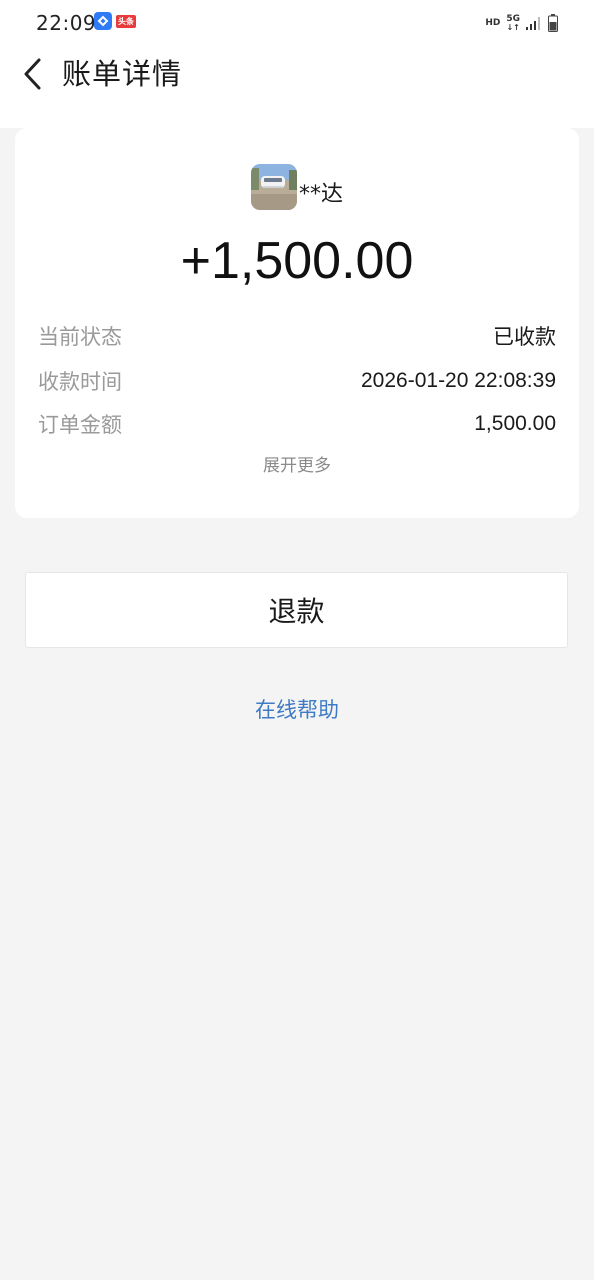 This screenshot has width=594, height=1280. I want to click on battery-icon, so click(553, 23).